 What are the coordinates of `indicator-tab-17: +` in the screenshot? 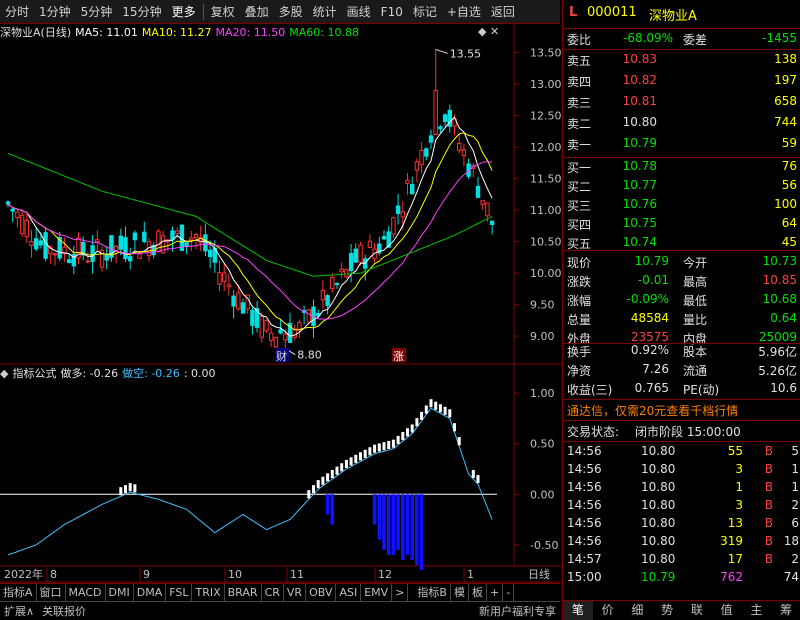 It's located at (495, 592).